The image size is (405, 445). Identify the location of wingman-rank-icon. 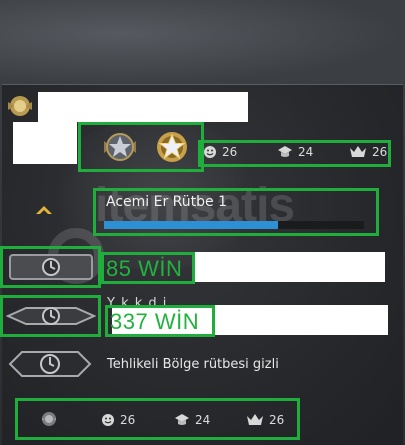
(51, 267).